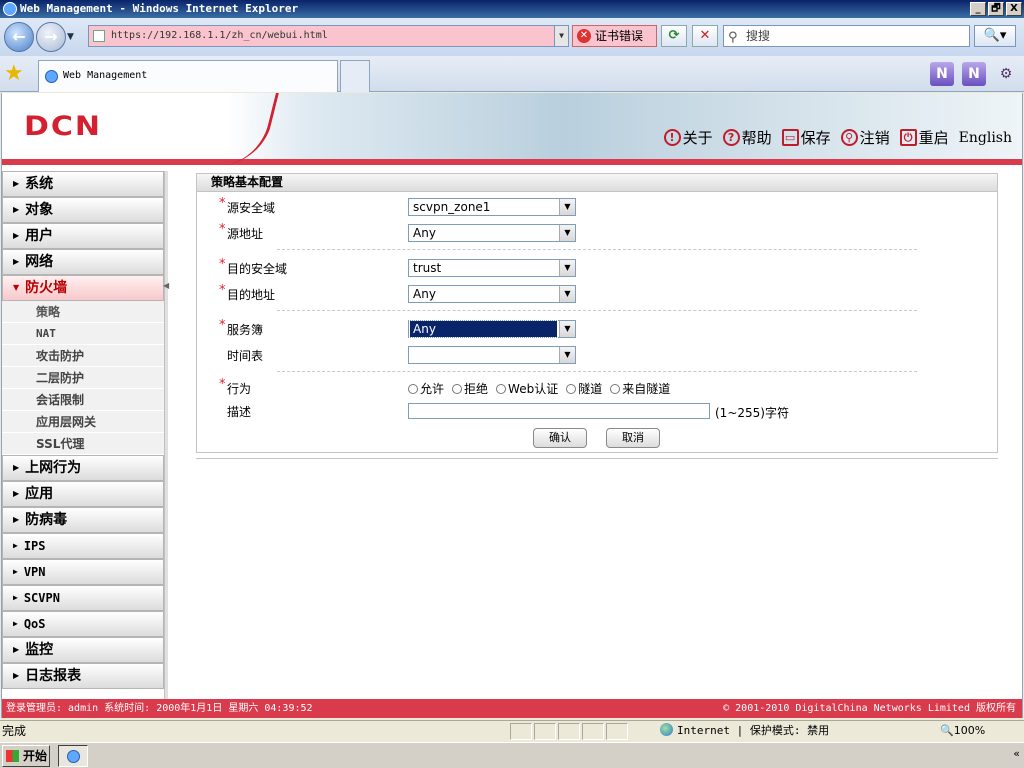  What do you see at coordinates (355, 76) in the screenshot?
I see `new-tab-button` at bounding box center [355, 76].